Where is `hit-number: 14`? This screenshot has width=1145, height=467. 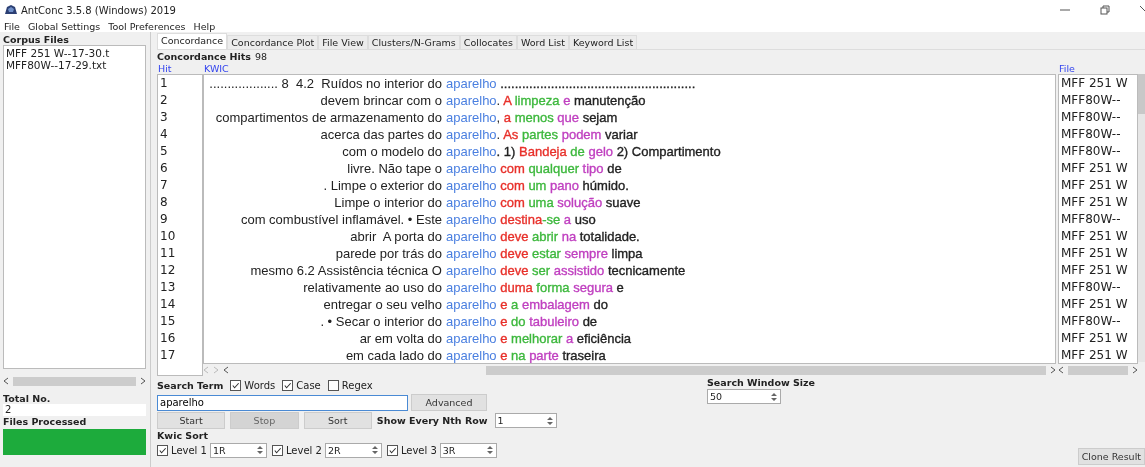
hit-number: 14 is located at coordinates (168, 304).